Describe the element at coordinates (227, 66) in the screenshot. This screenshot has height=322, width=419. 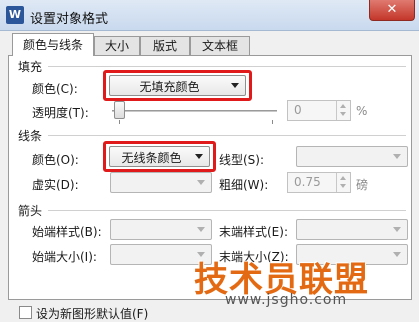
I see `fill-divider` at that location.